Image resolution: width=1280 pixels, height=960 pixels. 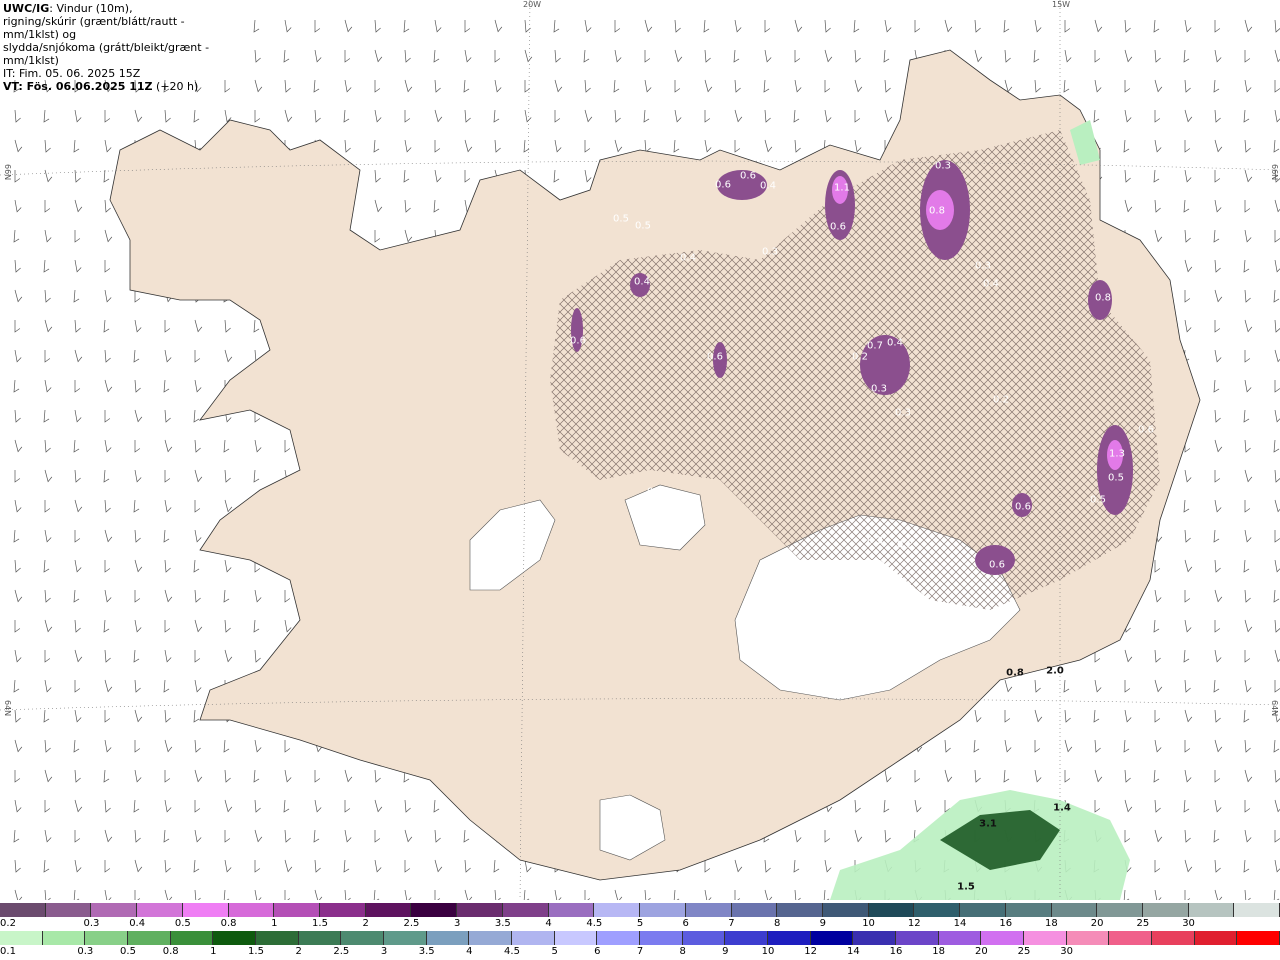 What do you see at coordinates (128, 951) in the screenshot?
I see `colorbar-tick-label: 0.5` at bounding box center [128, 951].